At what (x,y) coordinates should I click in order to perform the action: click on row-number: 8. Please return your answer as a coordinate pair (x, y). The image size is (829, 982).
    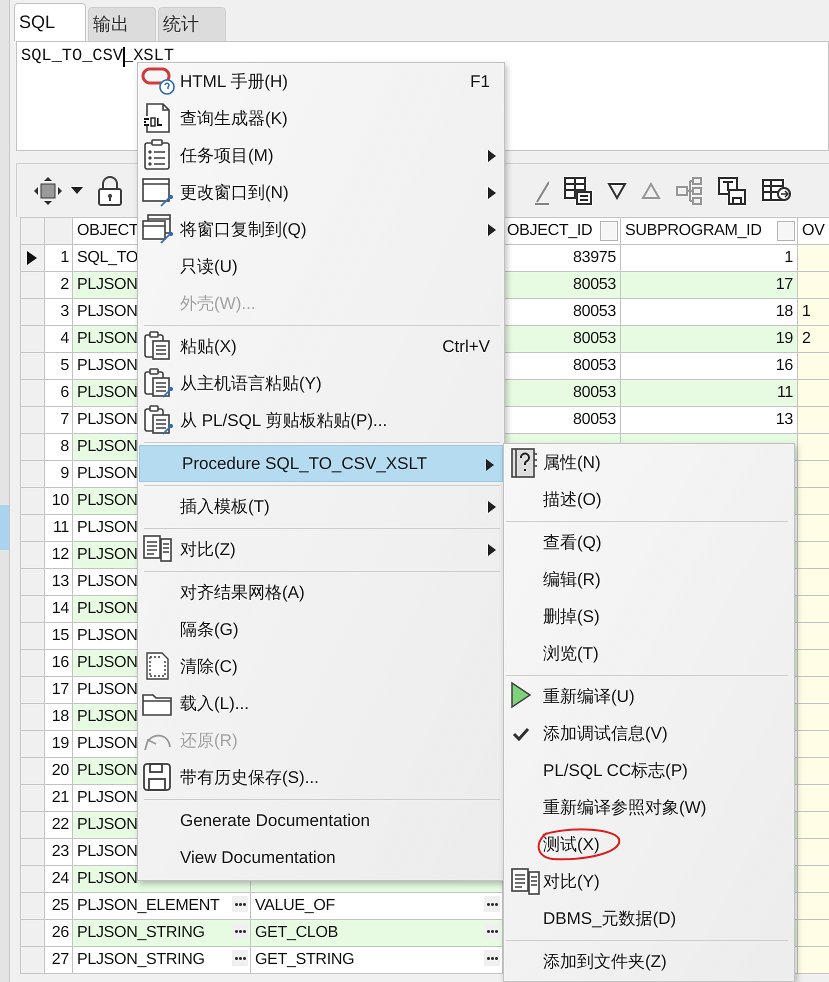
    Looking at the image, I should click on (64, 446).